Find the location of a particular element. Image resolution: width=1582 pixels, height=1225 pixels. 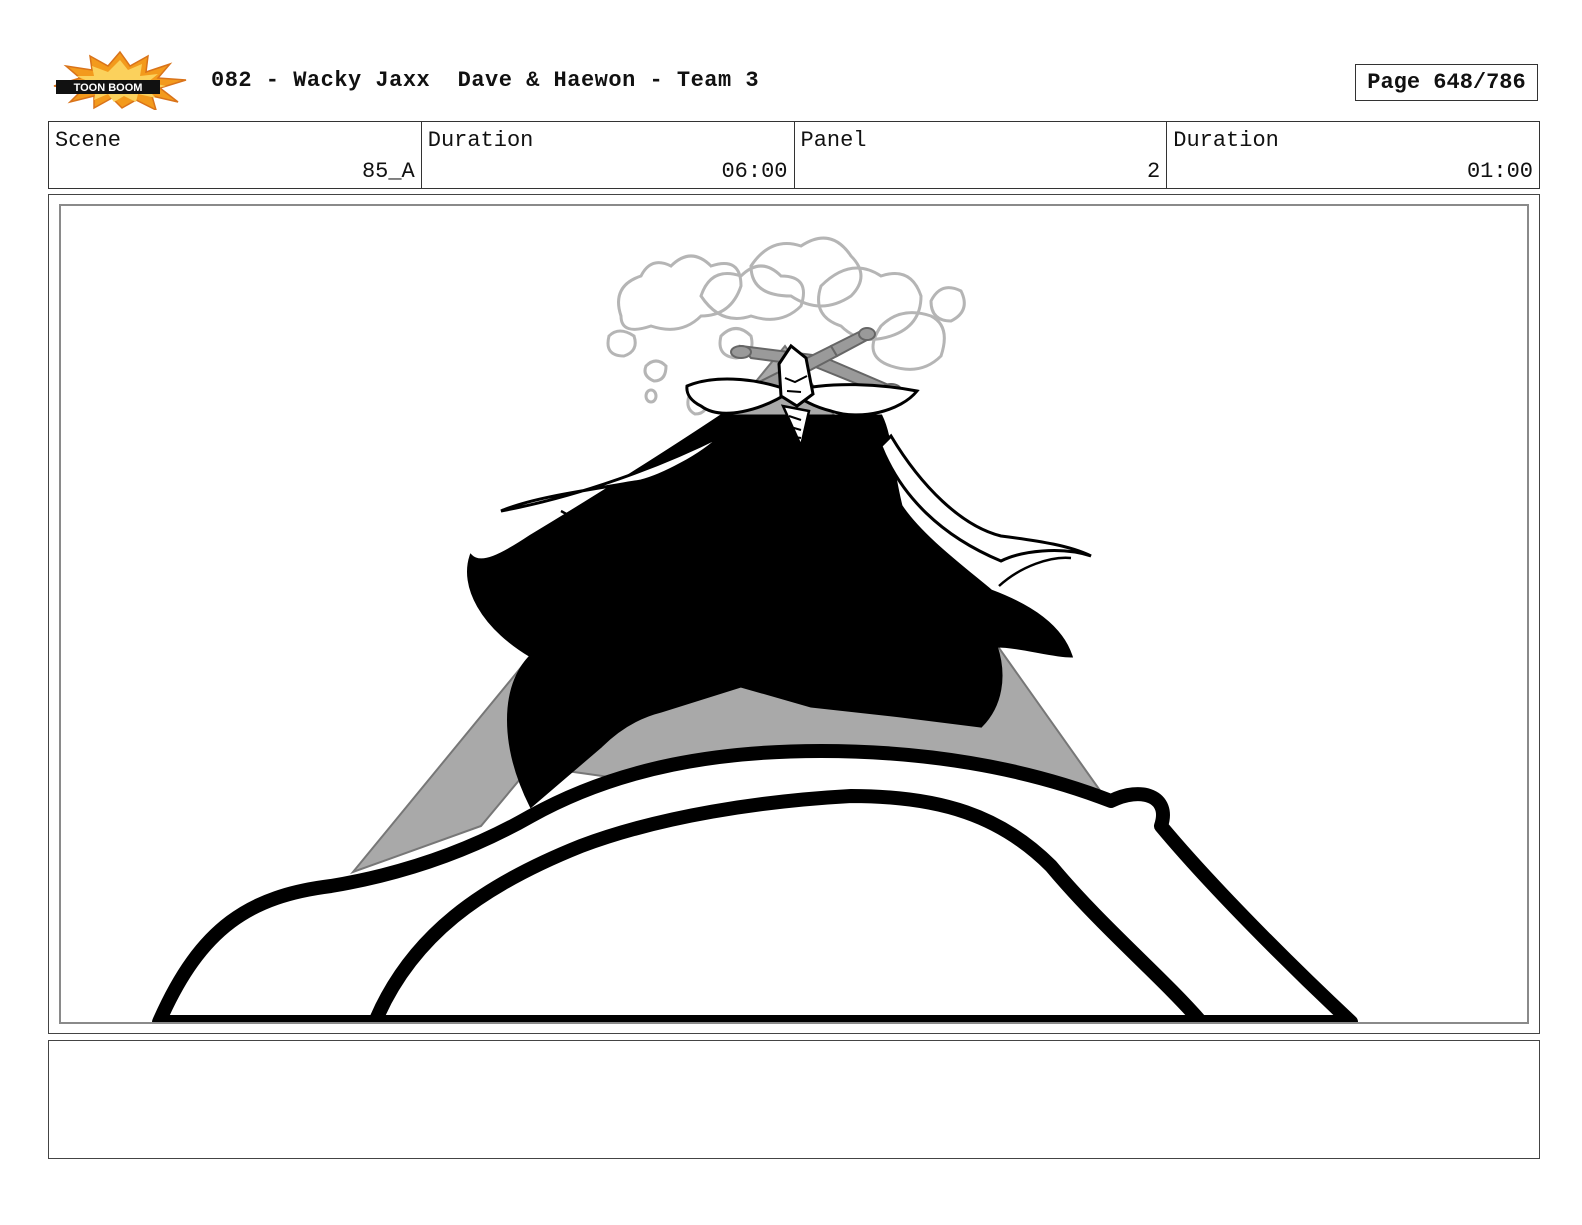

panel-duration-cell: Duration 01:00 is located at coordinates (1353, 155).